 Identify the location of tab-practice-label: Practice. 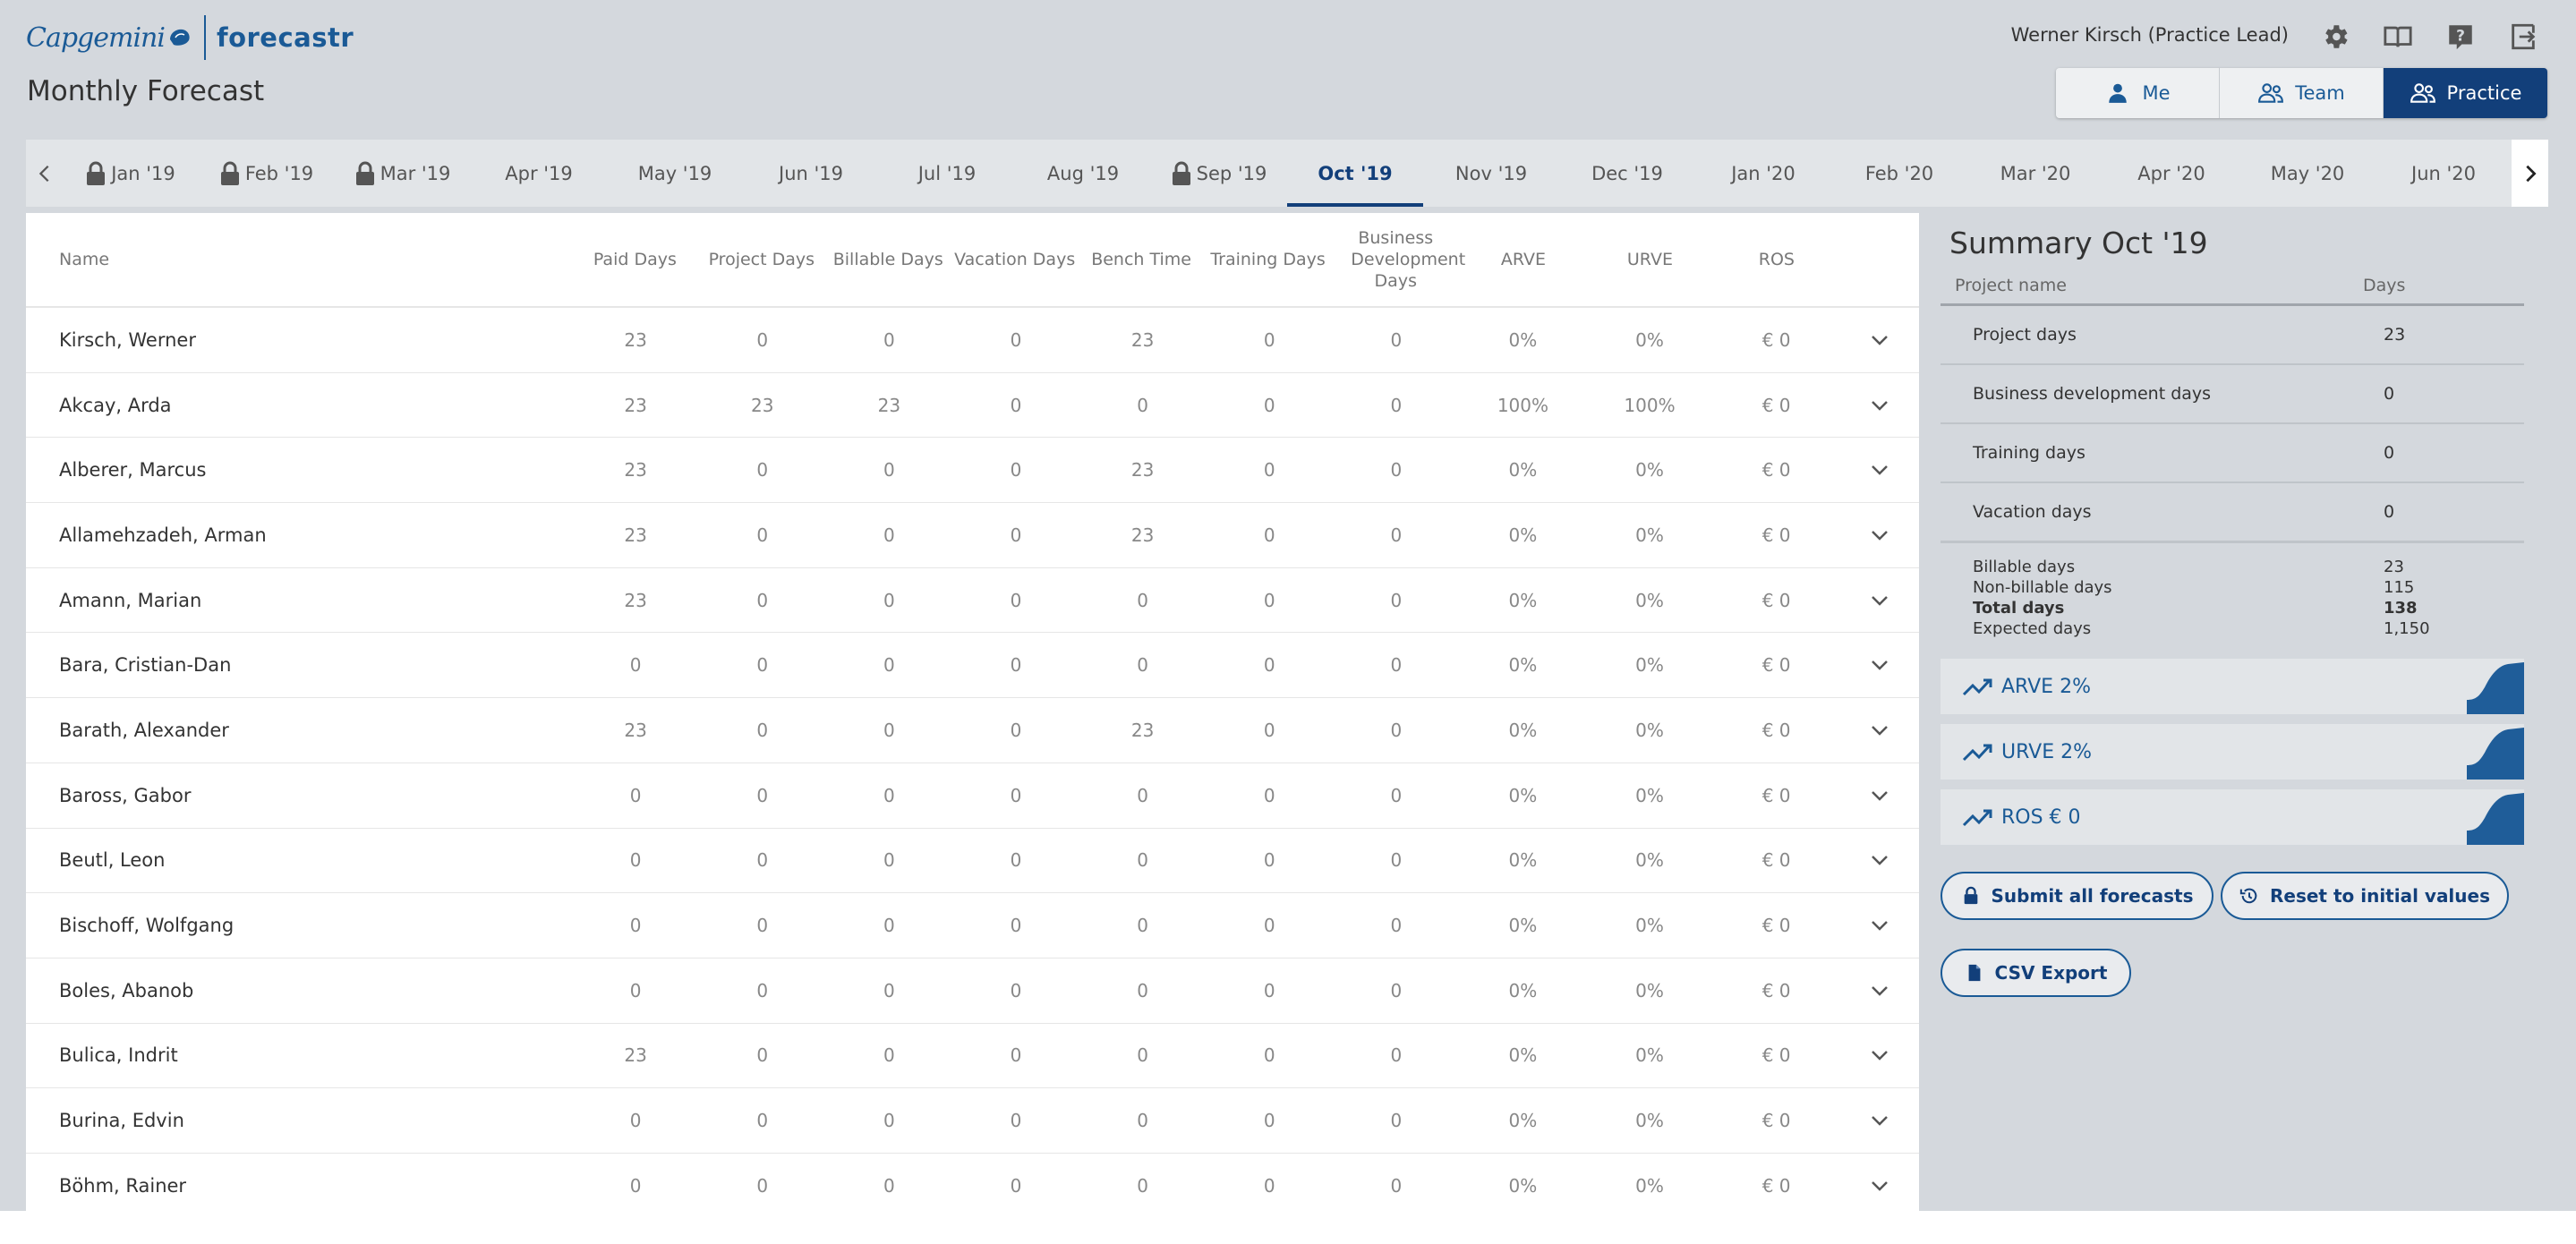
(2484, 93).